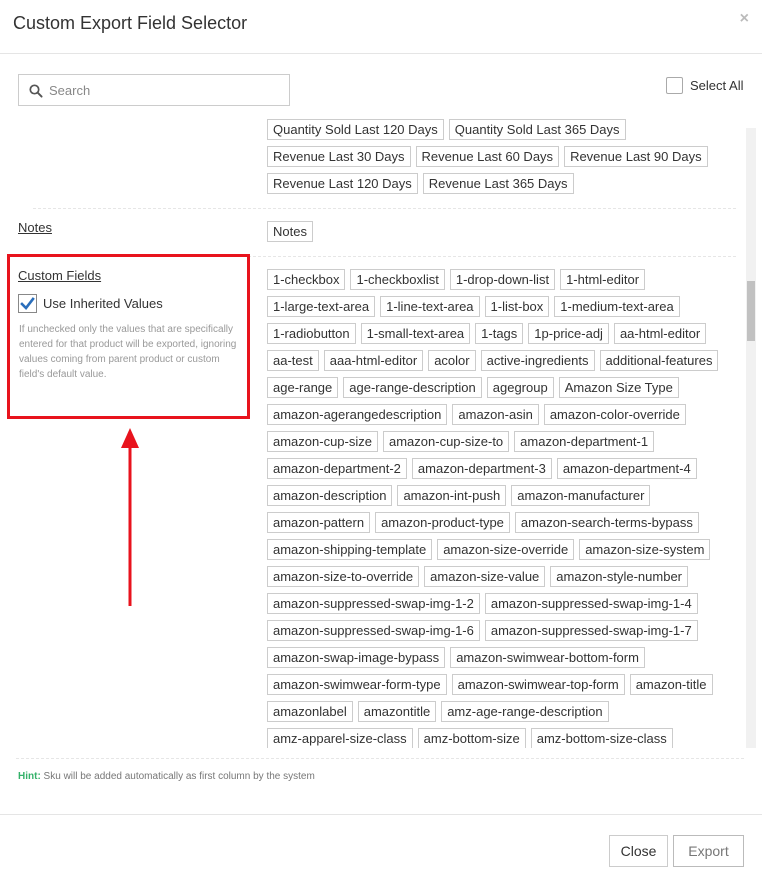 The height and width of the screenshot is (886, 762). What do you see at coordinates (744, 19) in the screenshot?
I see `close-icon: ×` at bounding box center [744, 19].